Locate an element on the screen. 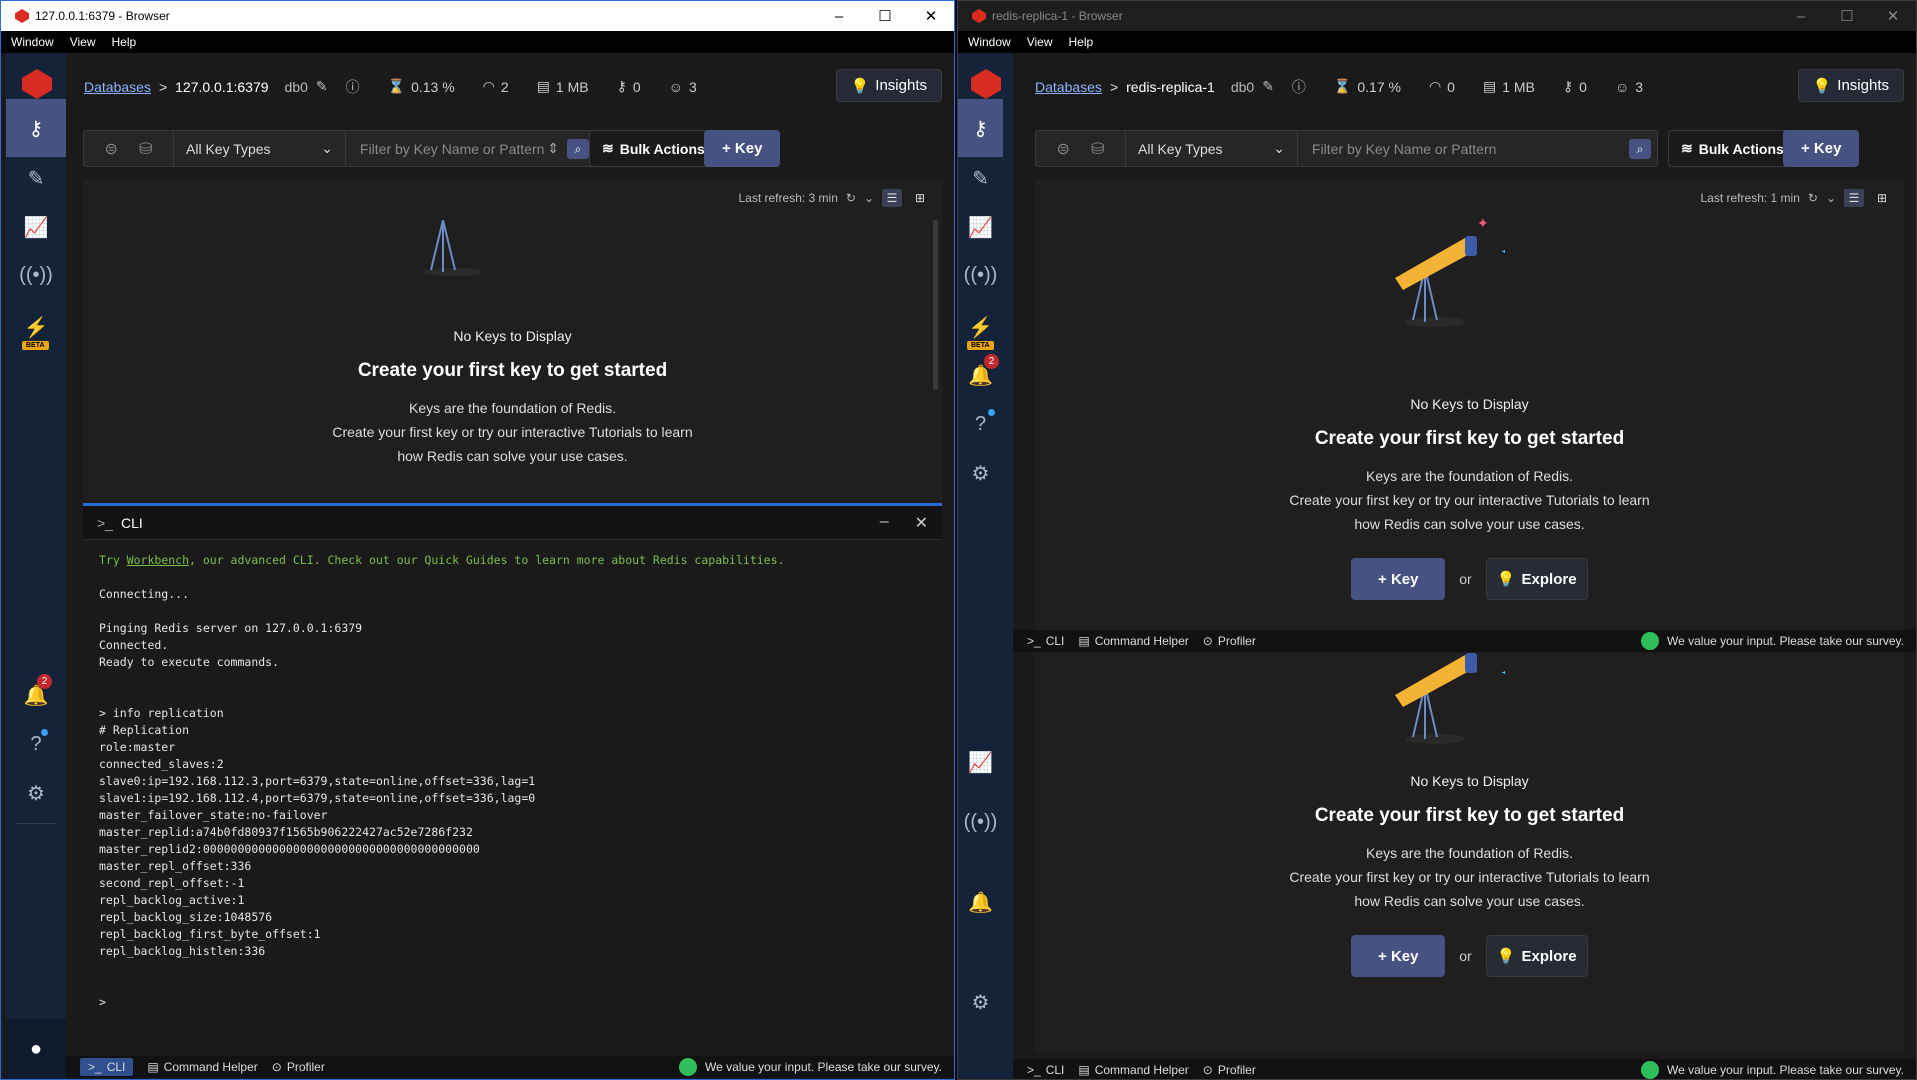 The image size is (1917, 1080). close-cli-icon: ✕ is located at coordinates (921, 523).